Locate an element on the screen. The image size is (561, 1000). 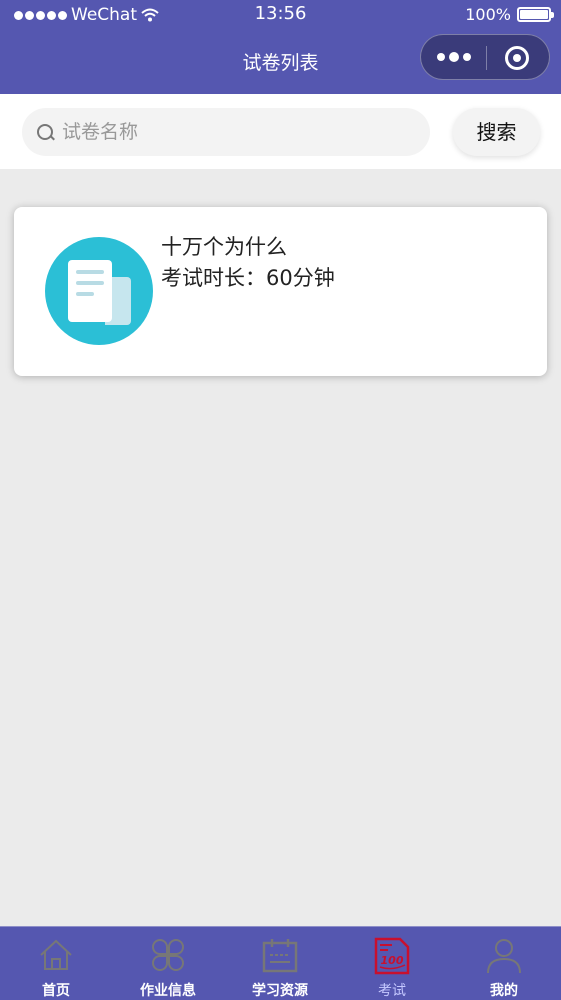
battery-percent: 100% is located at coordinates (488, 14).